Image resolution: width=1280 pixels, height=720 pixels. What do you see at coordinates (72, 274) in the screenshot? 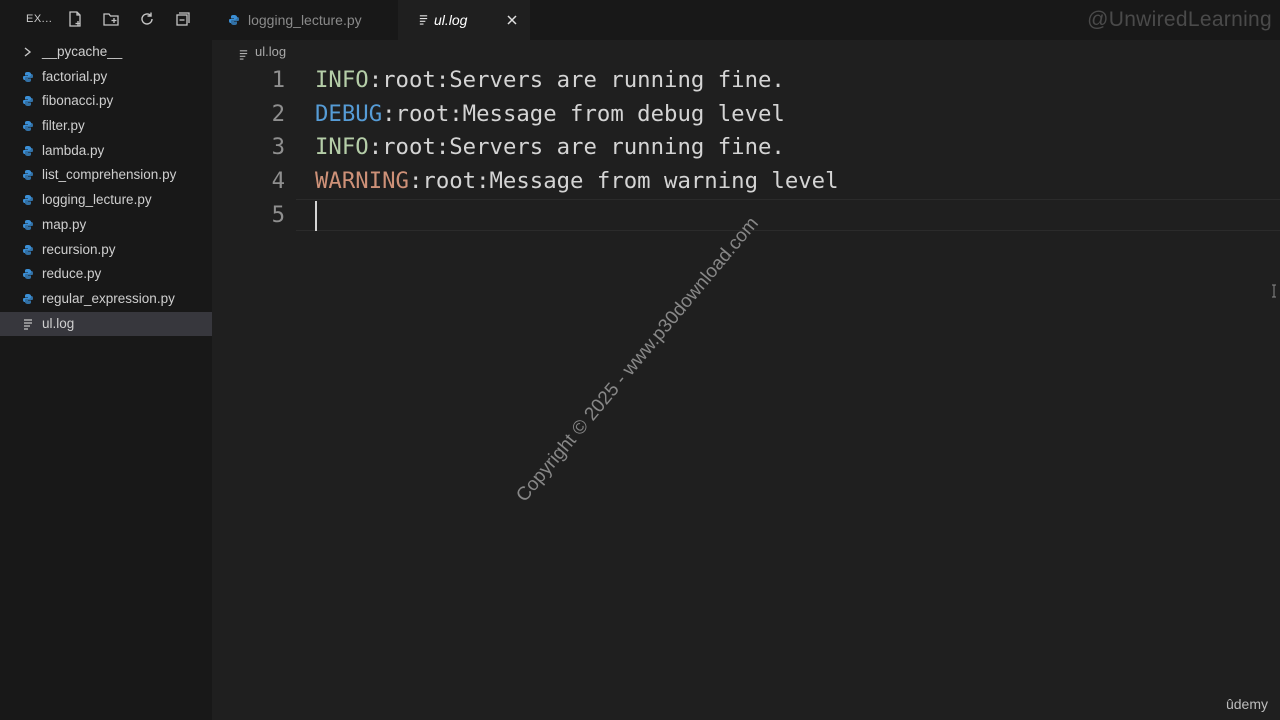
I see `file-label: reduce.py` at bounding box center [72, 274].